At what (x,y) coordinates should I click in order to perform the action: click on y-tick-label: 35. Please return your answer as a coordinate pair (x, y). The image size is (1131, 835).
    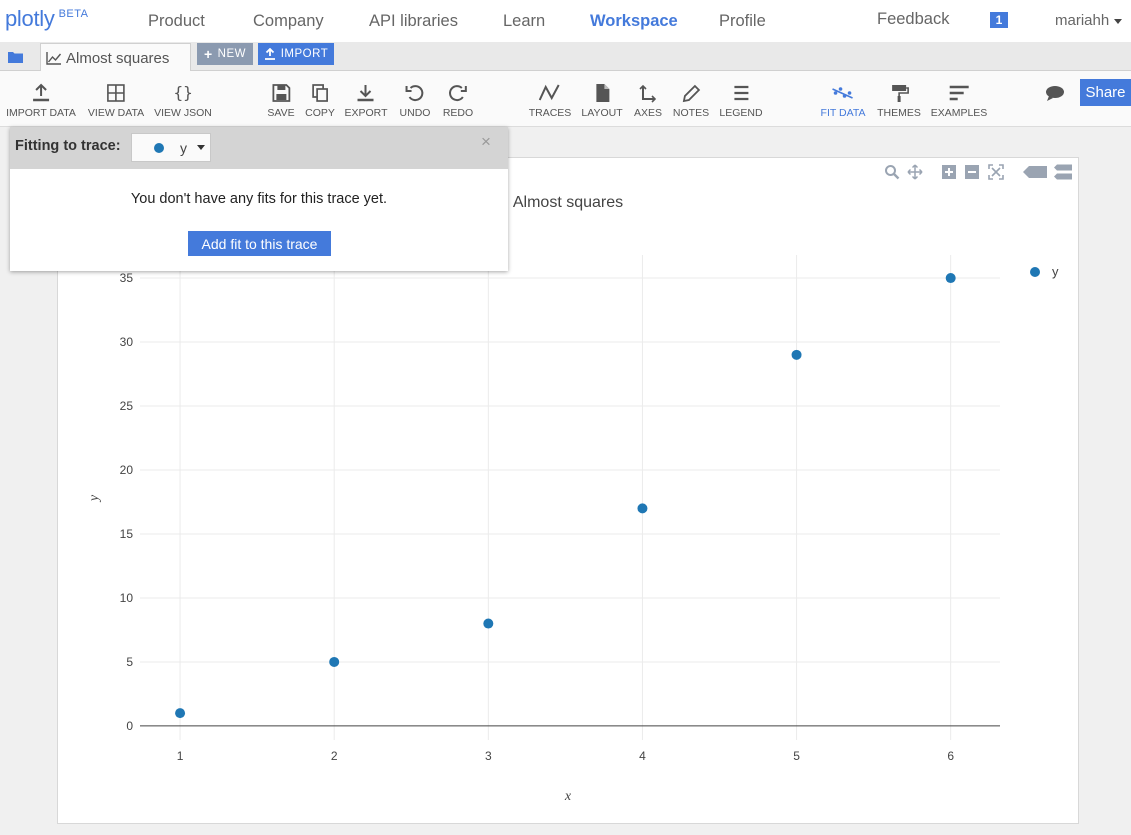
    Looking at the image, I should click on (127, 278).